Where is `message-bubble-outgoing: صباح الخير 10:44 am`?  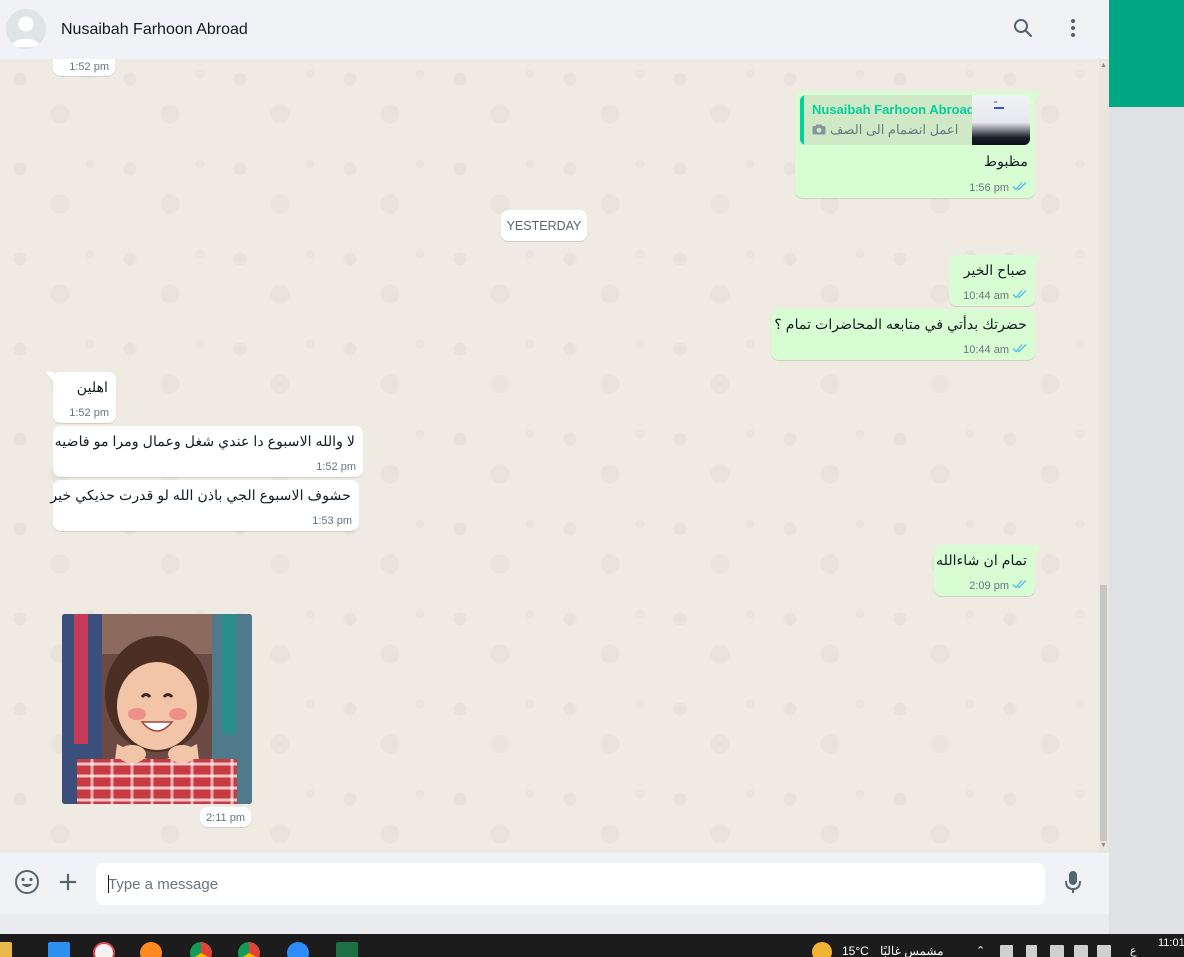
message-bubble-outgoing: صباح الخير 10:44 am is located at coordinates (995, 280).